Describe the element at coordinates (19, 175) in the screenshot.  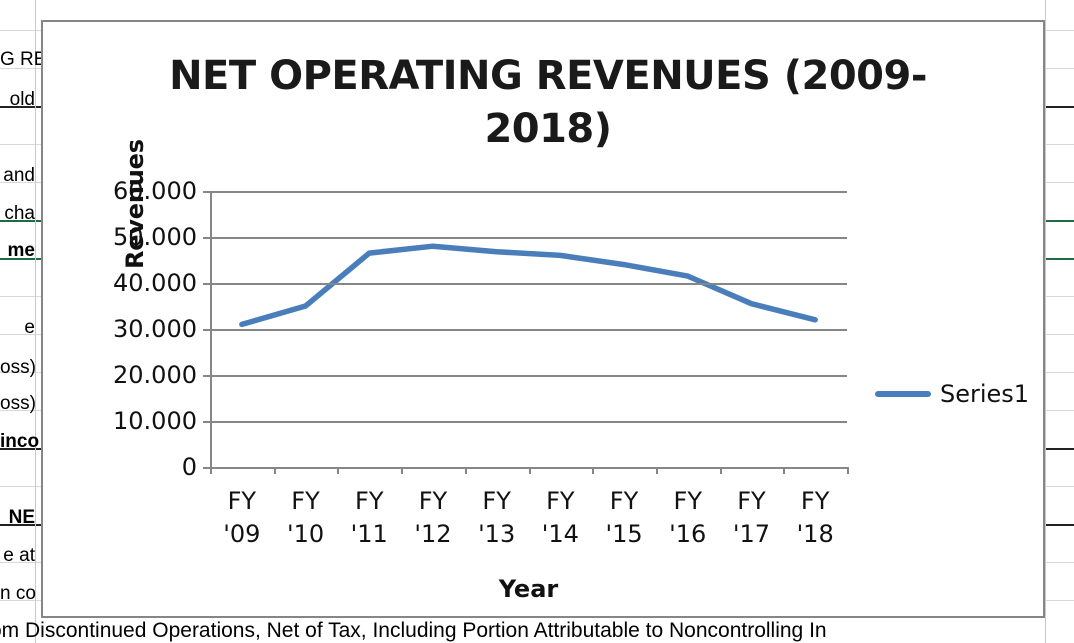
I see `spreadsheet-cell-label: and` at that location.